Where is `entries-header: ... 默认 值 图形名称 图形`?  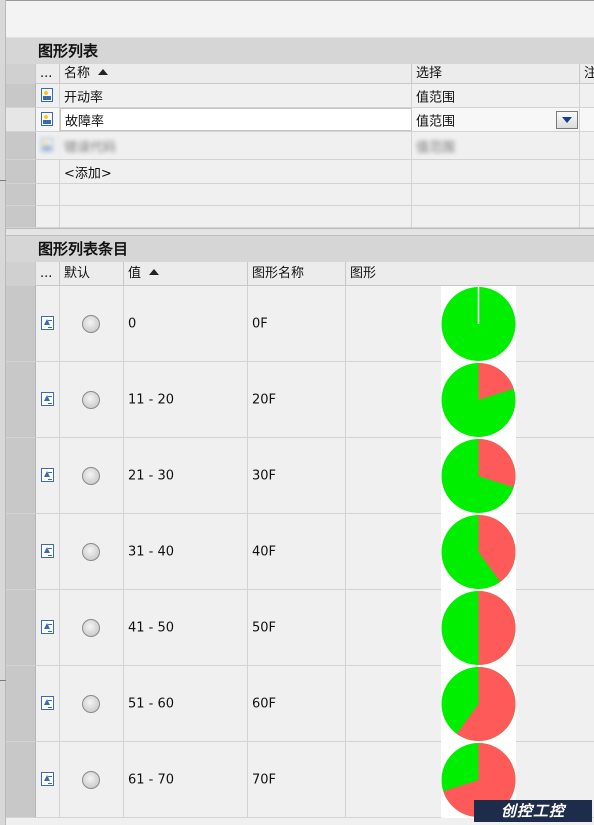
entries-header: ... 默认 值 图形名称 图形 is located at coordinates (300, 274).